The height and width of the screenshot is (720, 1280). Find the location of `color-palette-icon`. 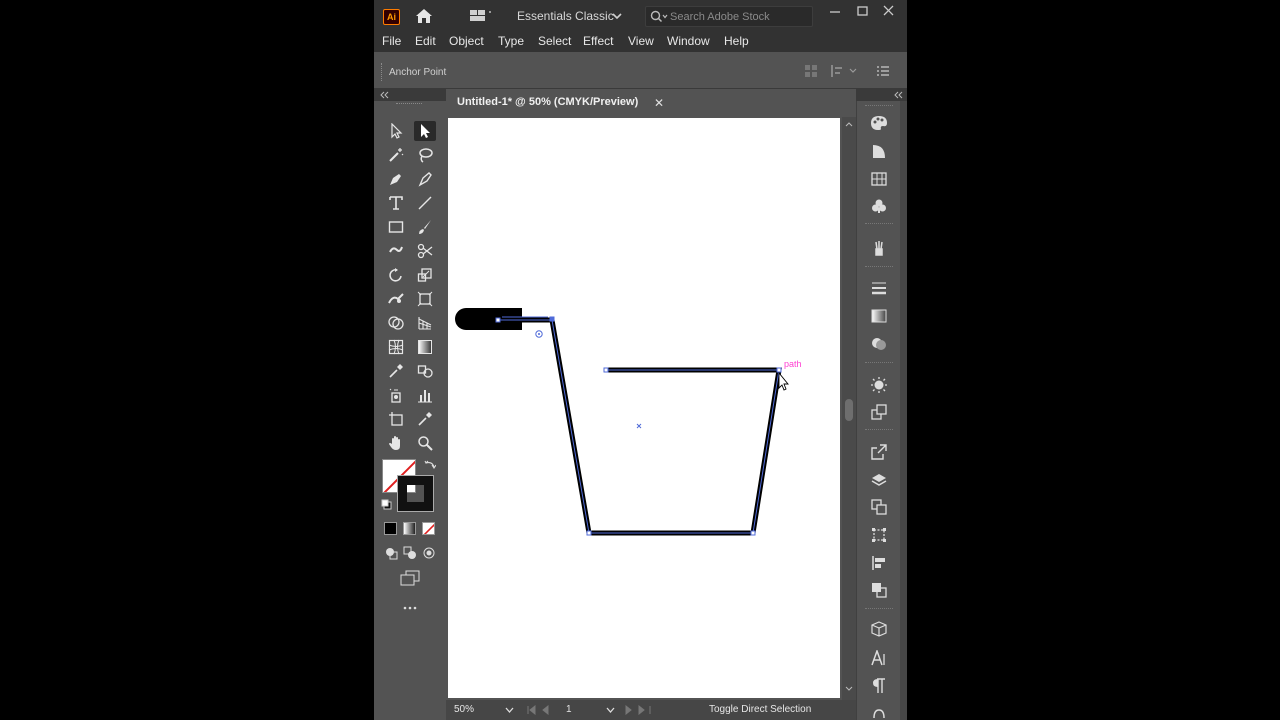

color-palette-icon is located at coordinates (879, 123).